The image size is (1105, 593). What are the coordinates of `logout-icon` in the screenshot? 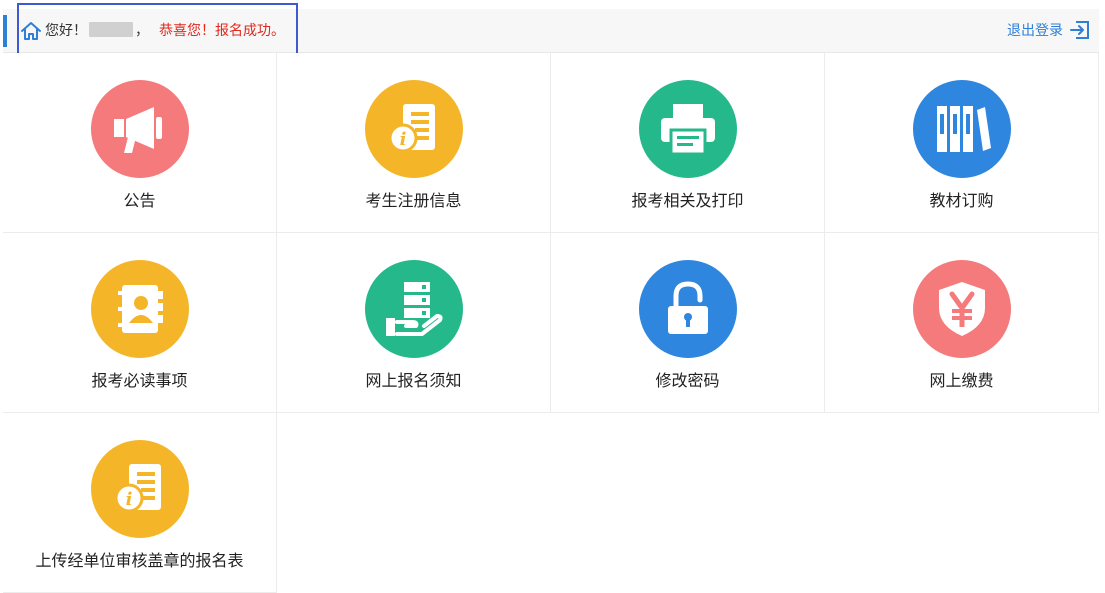 It's located at (1080, 30).